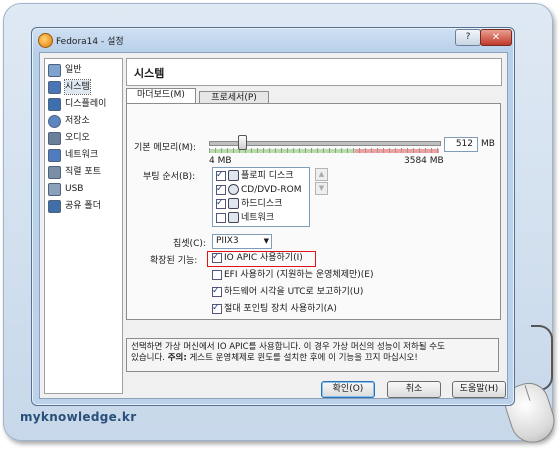 The image size is (560, 451). I want to click on cd-icon, so click(233, 189).